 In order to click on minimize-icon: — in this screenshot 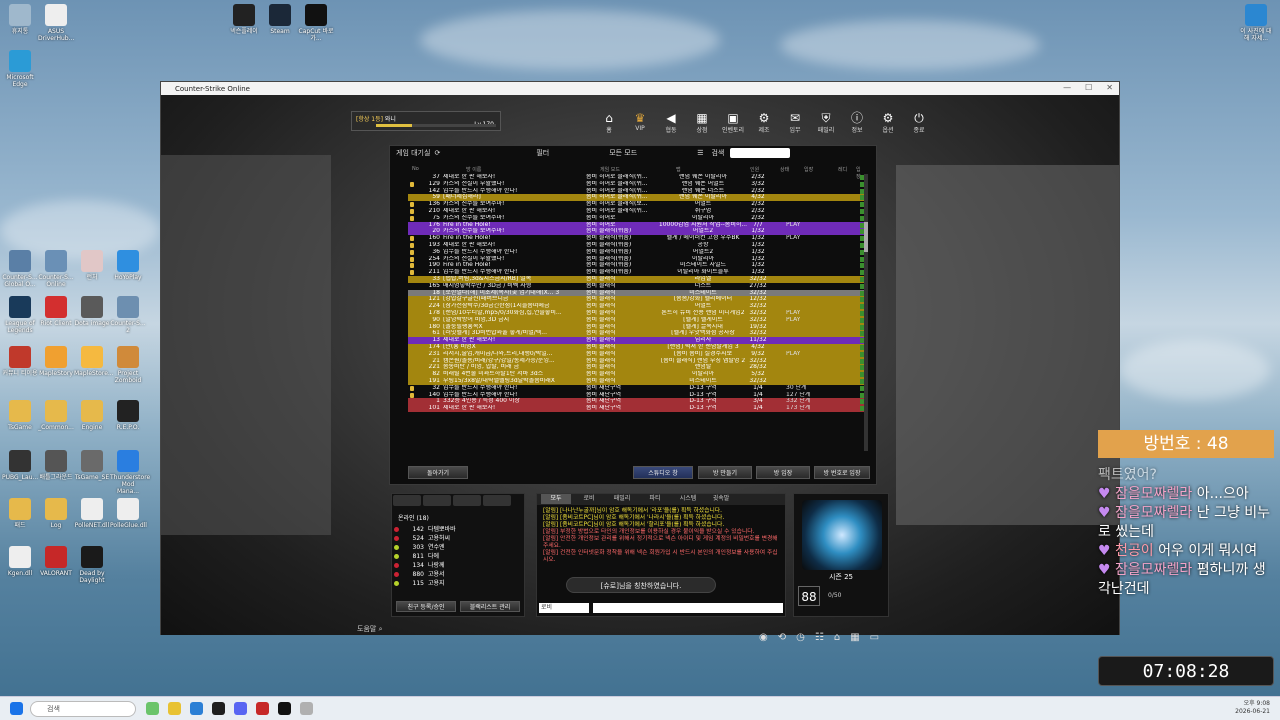, I will do `click(1067, 87)`.